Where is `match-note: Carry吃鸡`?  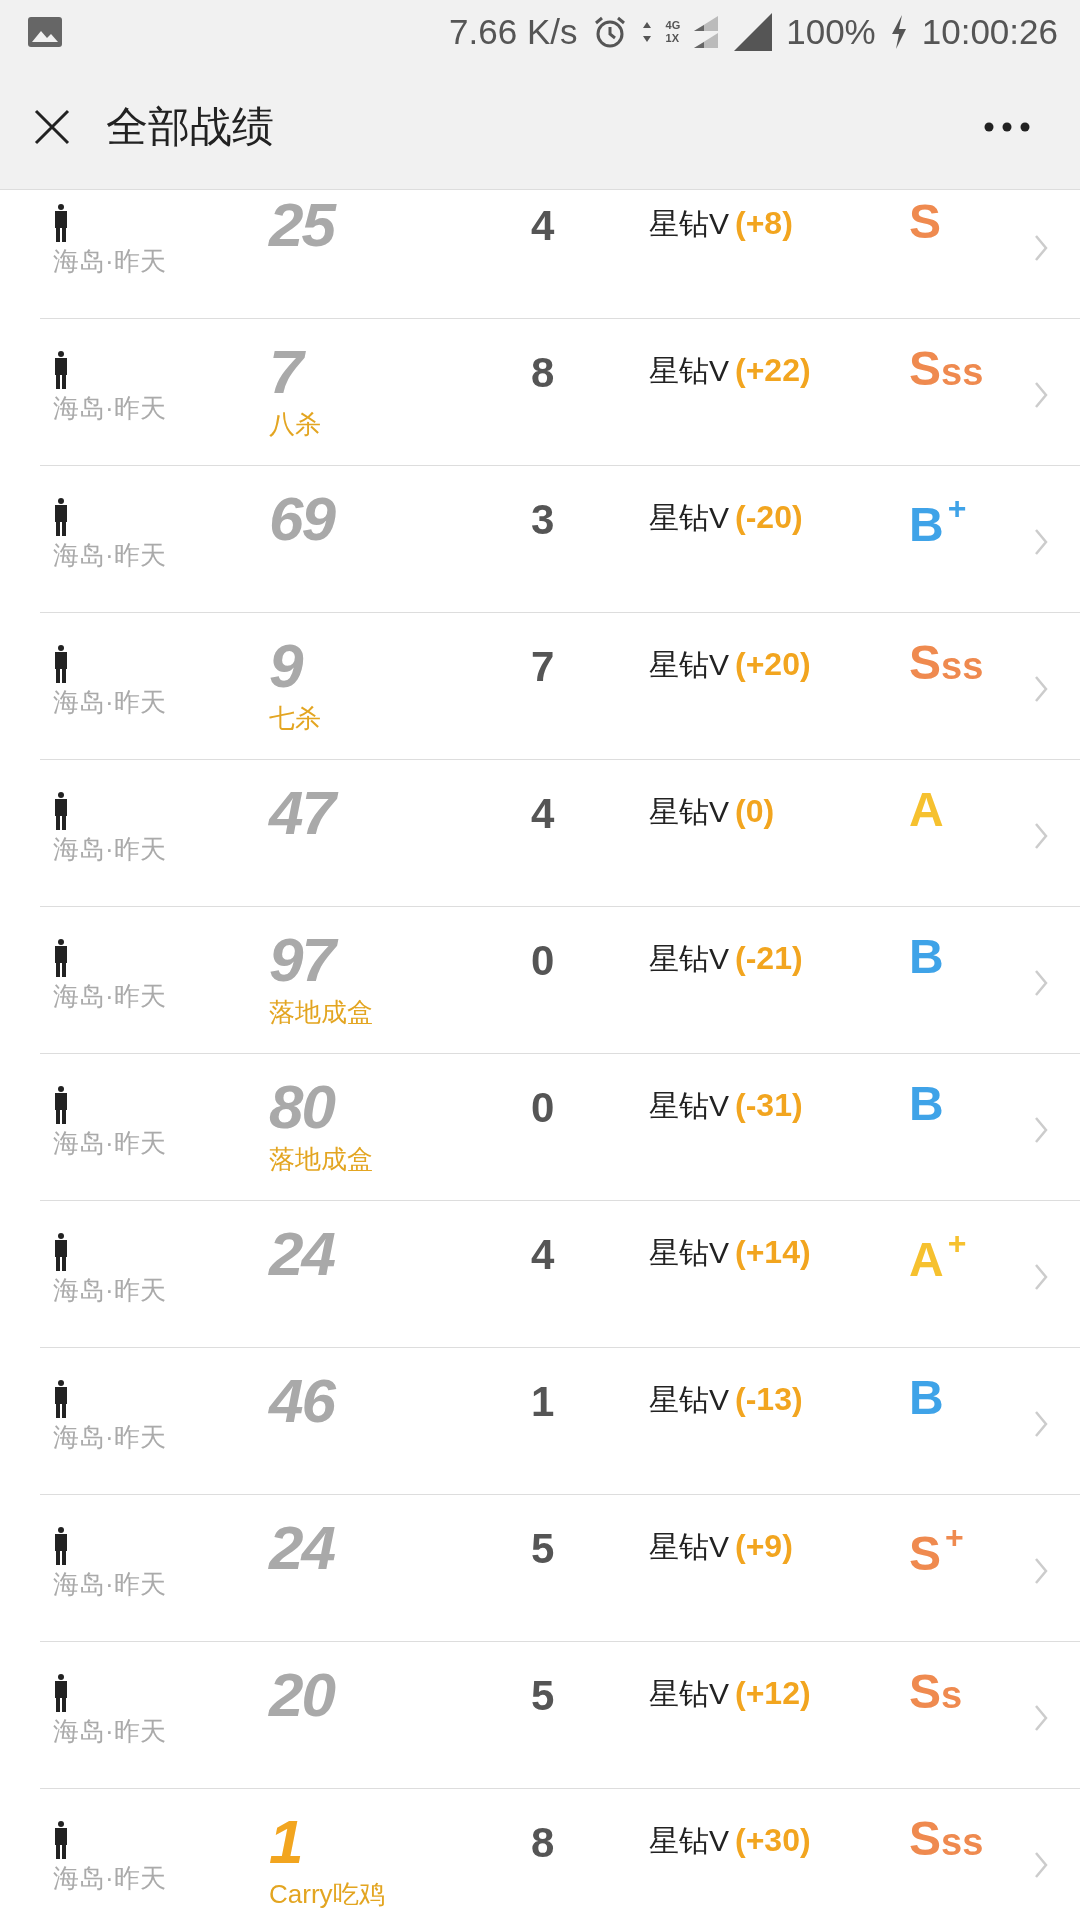 match-note: Carry吃鸡 is located at coordinates (327, 1894).